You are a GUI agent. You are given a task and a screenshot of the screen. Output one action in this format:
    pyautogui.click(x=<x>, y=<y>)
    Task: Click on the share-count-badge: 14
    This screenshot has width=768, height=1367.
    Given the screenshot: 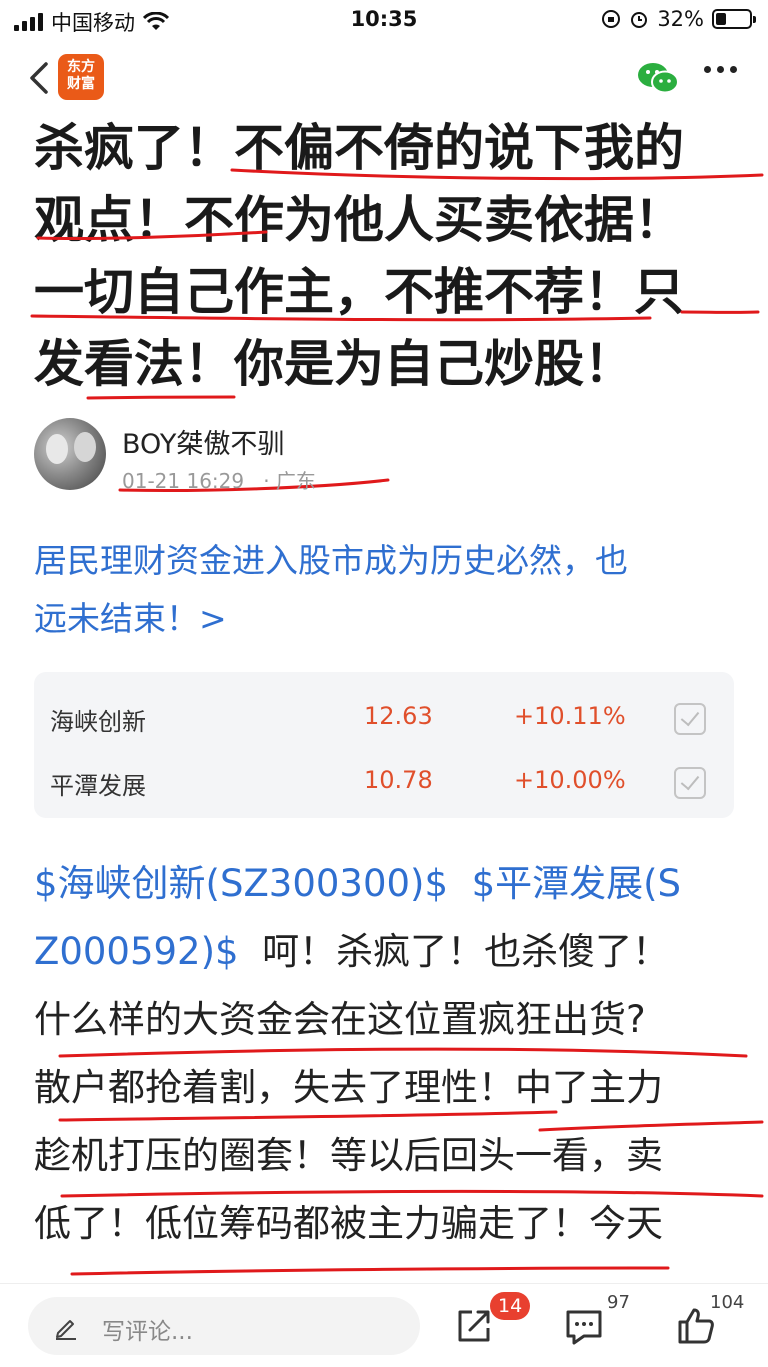 What is the action you would take?
    pyautogui.click(x=510, y=1306)
    